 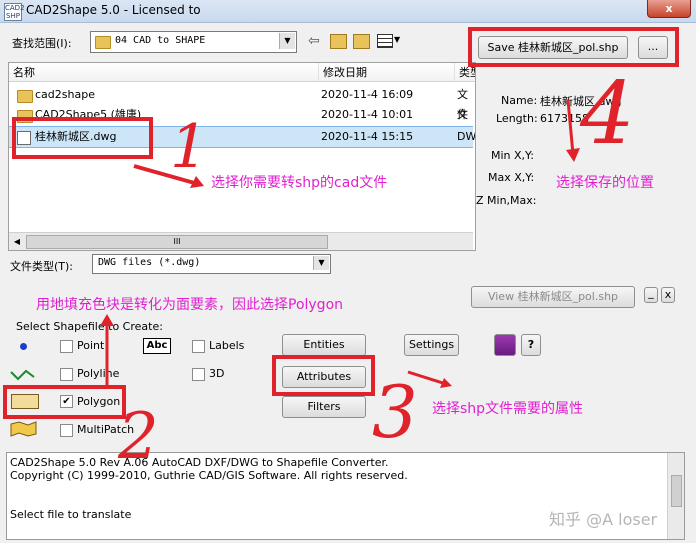 What do you see at coordinates (157, 346) in the screenshot?
I see `labels-abc-icon: Abc` at bounding box center [157, 346].